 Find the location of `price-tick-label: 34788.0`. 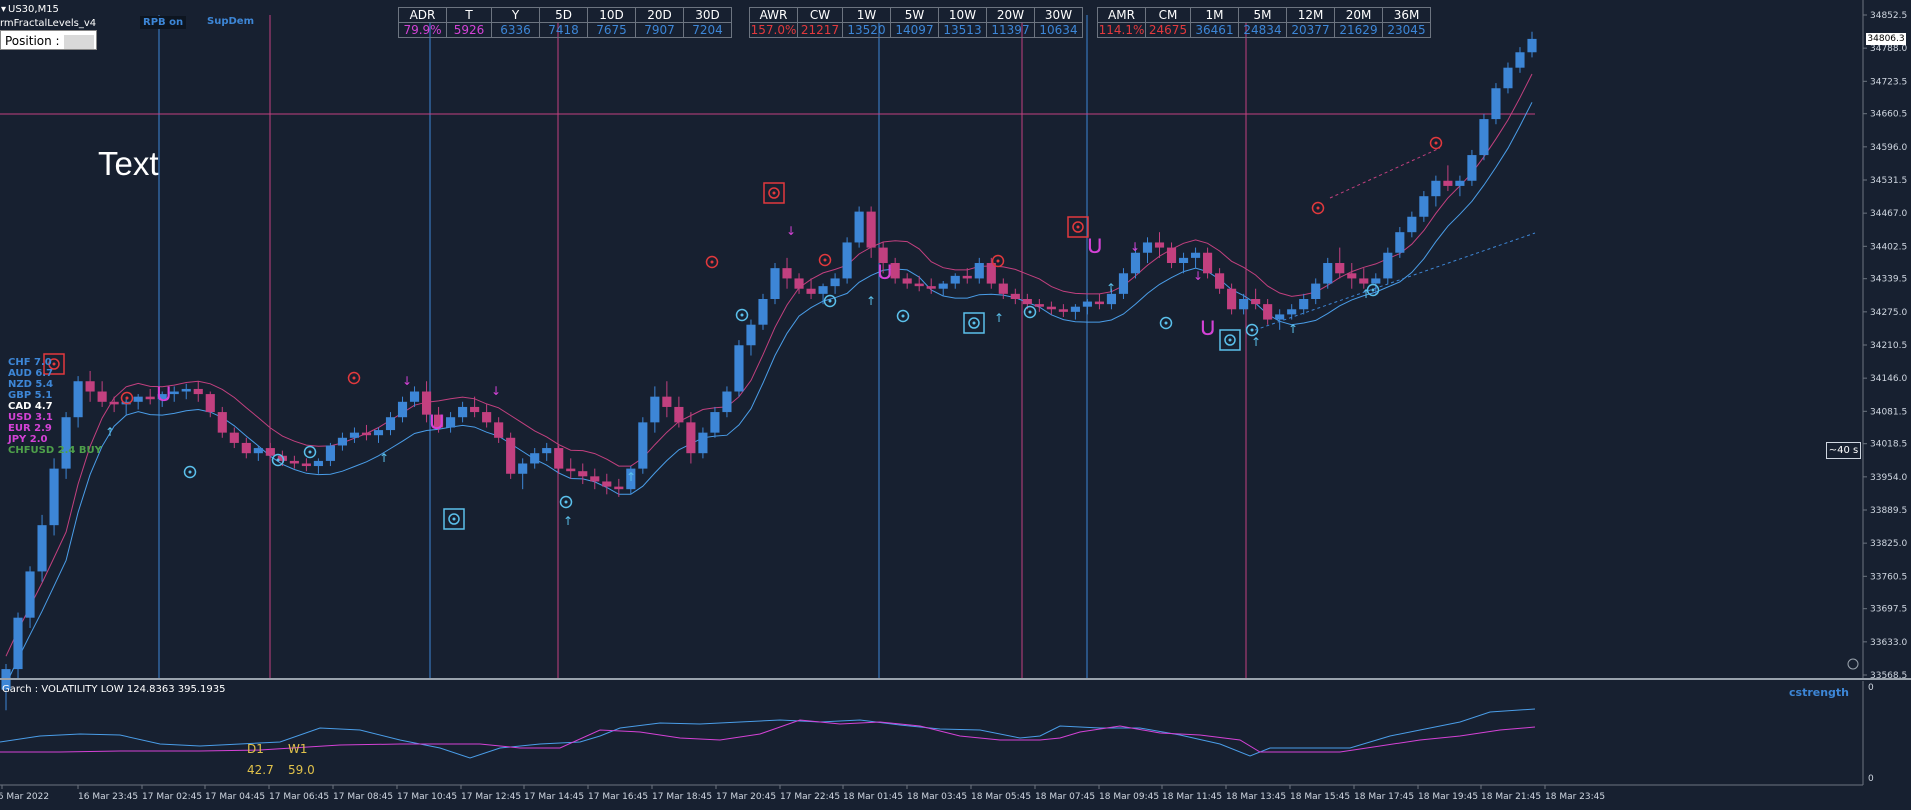

price-tick-label: 34788.0 is located at coordinates (1888, 49).